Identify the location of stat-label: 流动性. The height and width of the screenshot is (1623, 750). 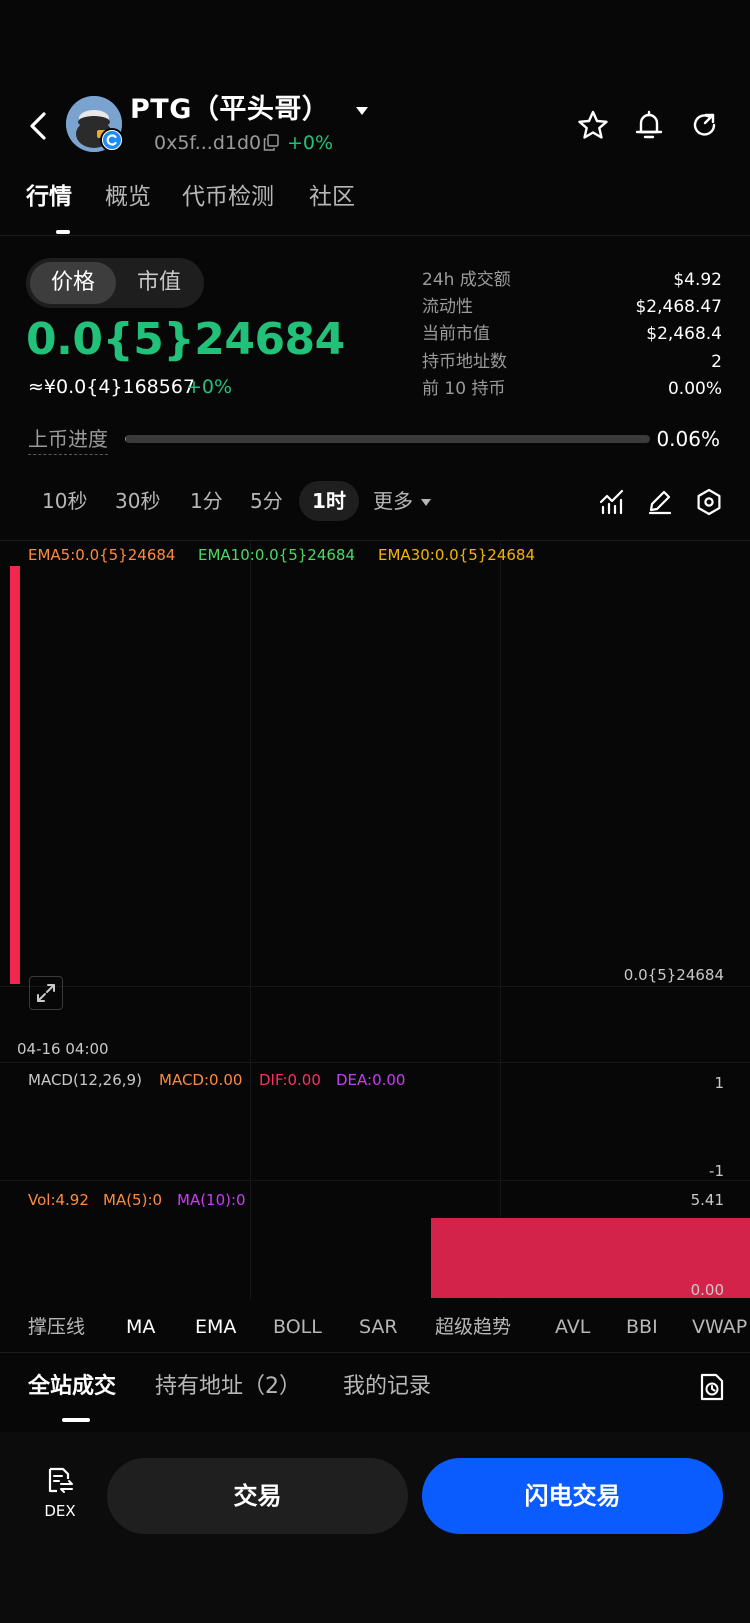
(447, 307).